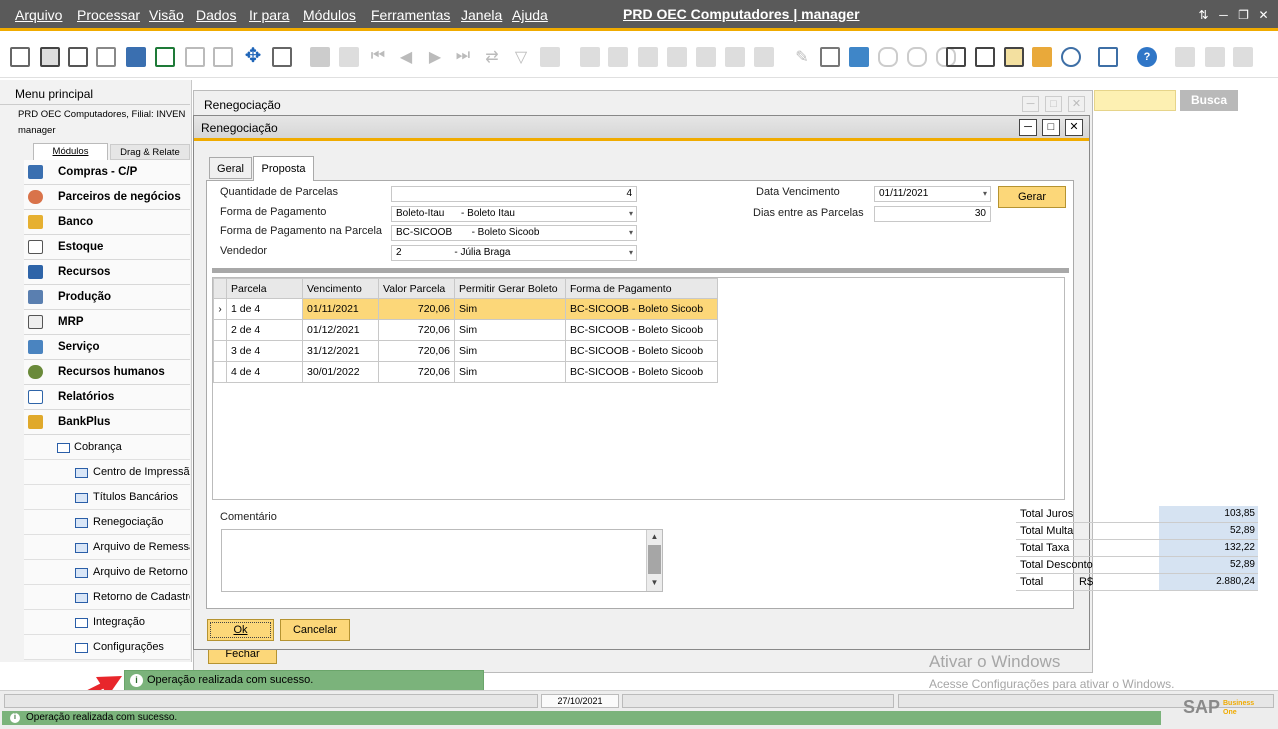  Describe the element at coordinates (735, 57) in the screenshot. I see `gross-profit-icon` at that location.